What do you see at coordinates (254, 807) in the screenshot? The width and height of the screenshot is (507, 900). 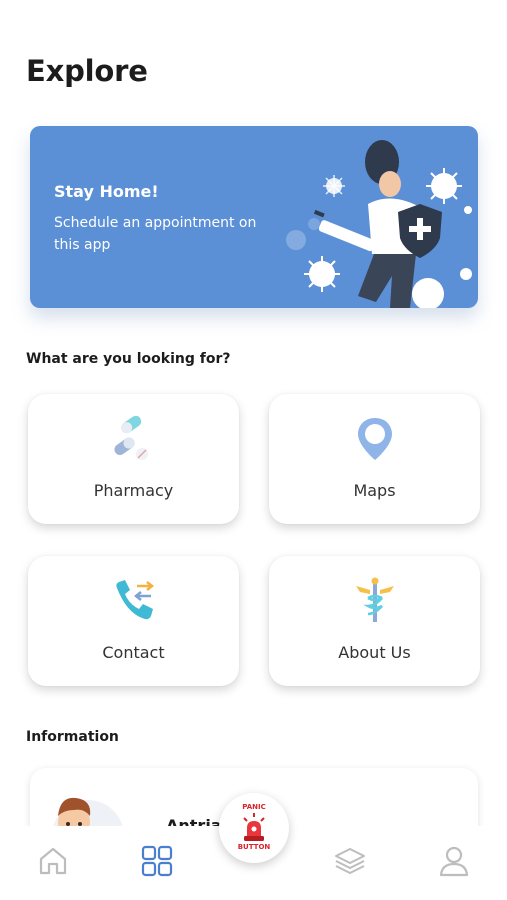 I see `panic-top-label: PANIC` at bounding box center [254, 807].